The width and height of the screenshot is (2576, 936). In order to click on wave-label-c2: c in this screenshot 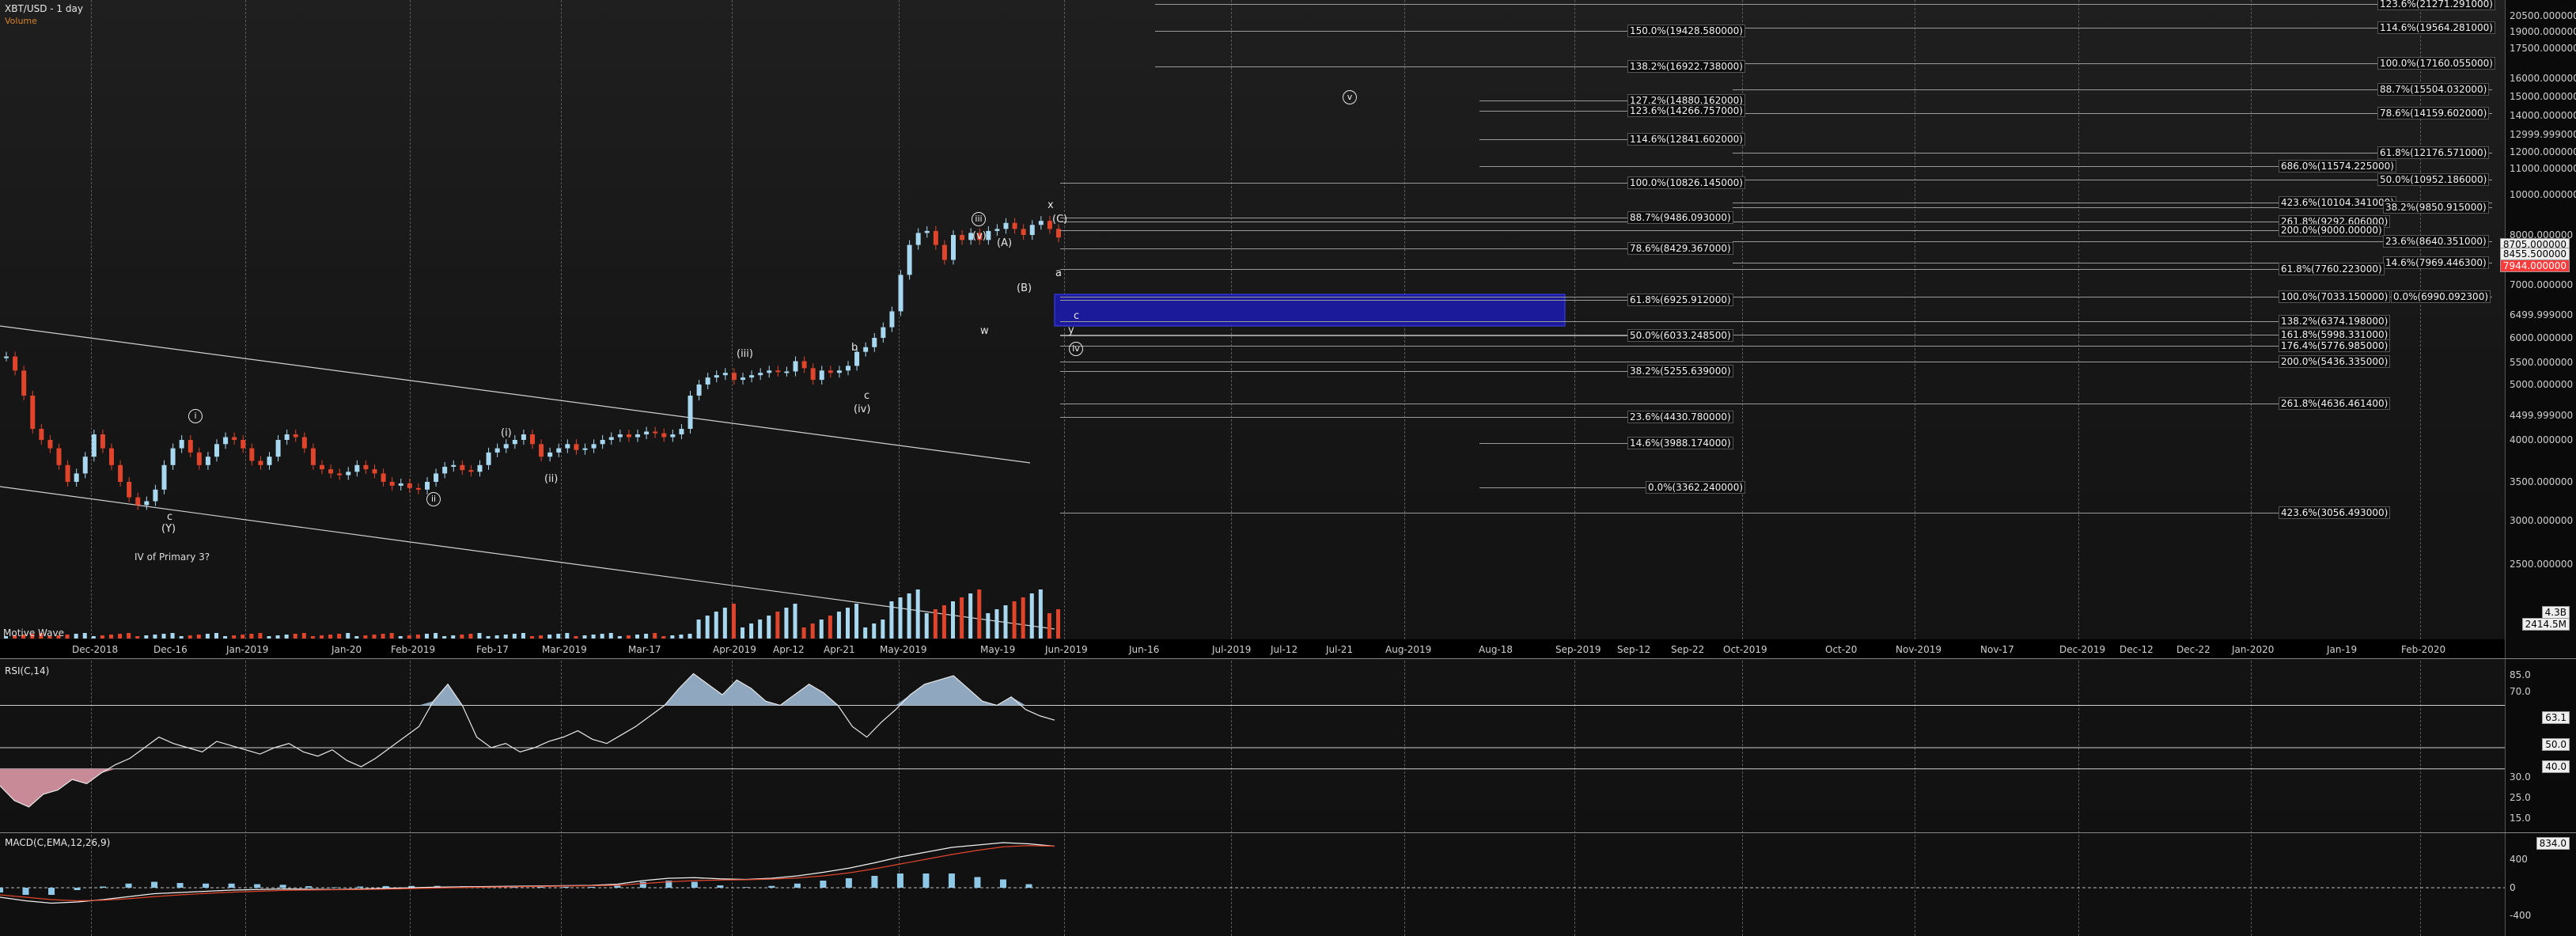, I will do `click(867, 396)`.